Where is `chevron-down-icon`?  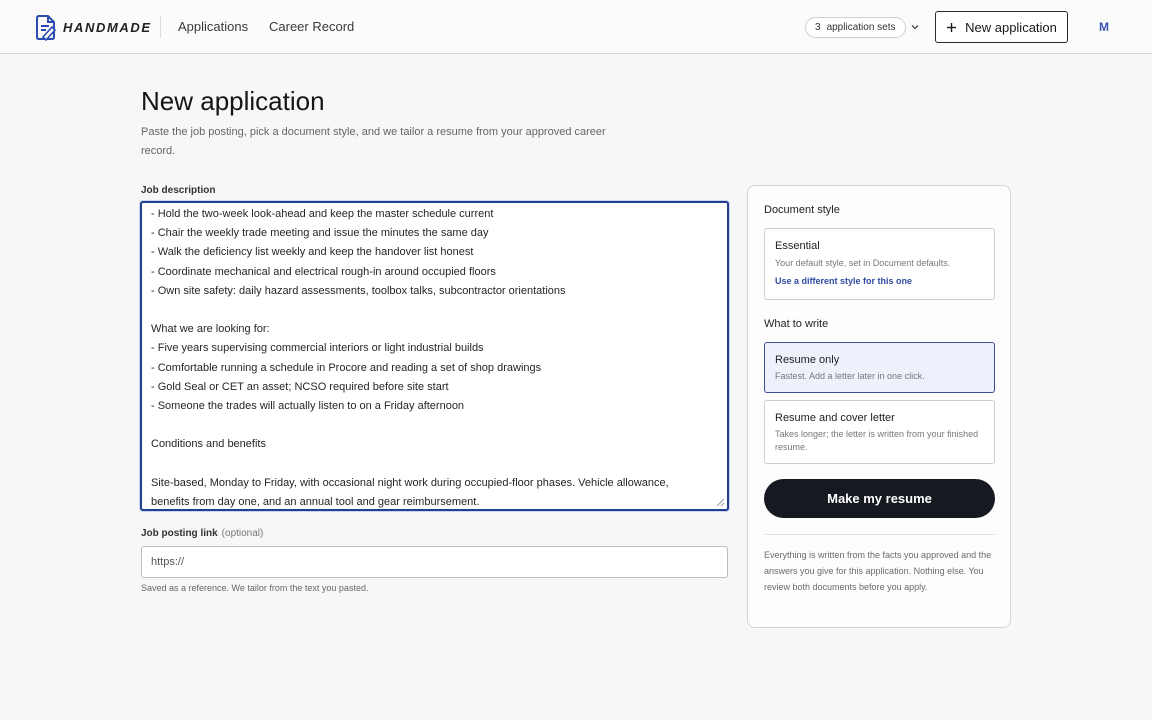
chevron-down-icon is located at coordinates (915, 27).